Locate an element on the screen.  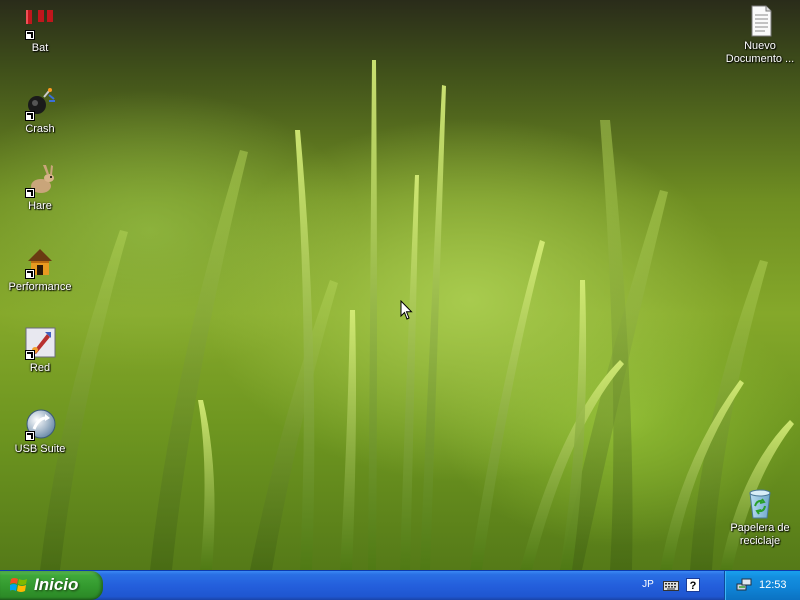
keyboard-icon is located at coordinates (671, 585).